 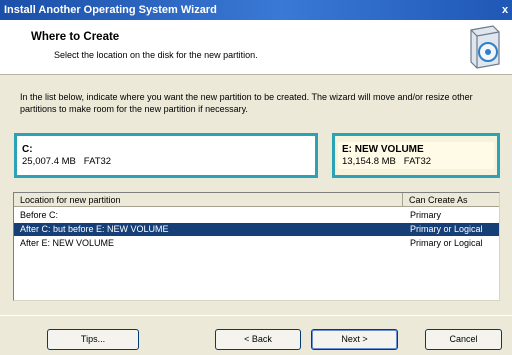 What do you see at coordinates (256, 315) in the screenshot?
I see `footer-divider` at bounding box center [256, 315].